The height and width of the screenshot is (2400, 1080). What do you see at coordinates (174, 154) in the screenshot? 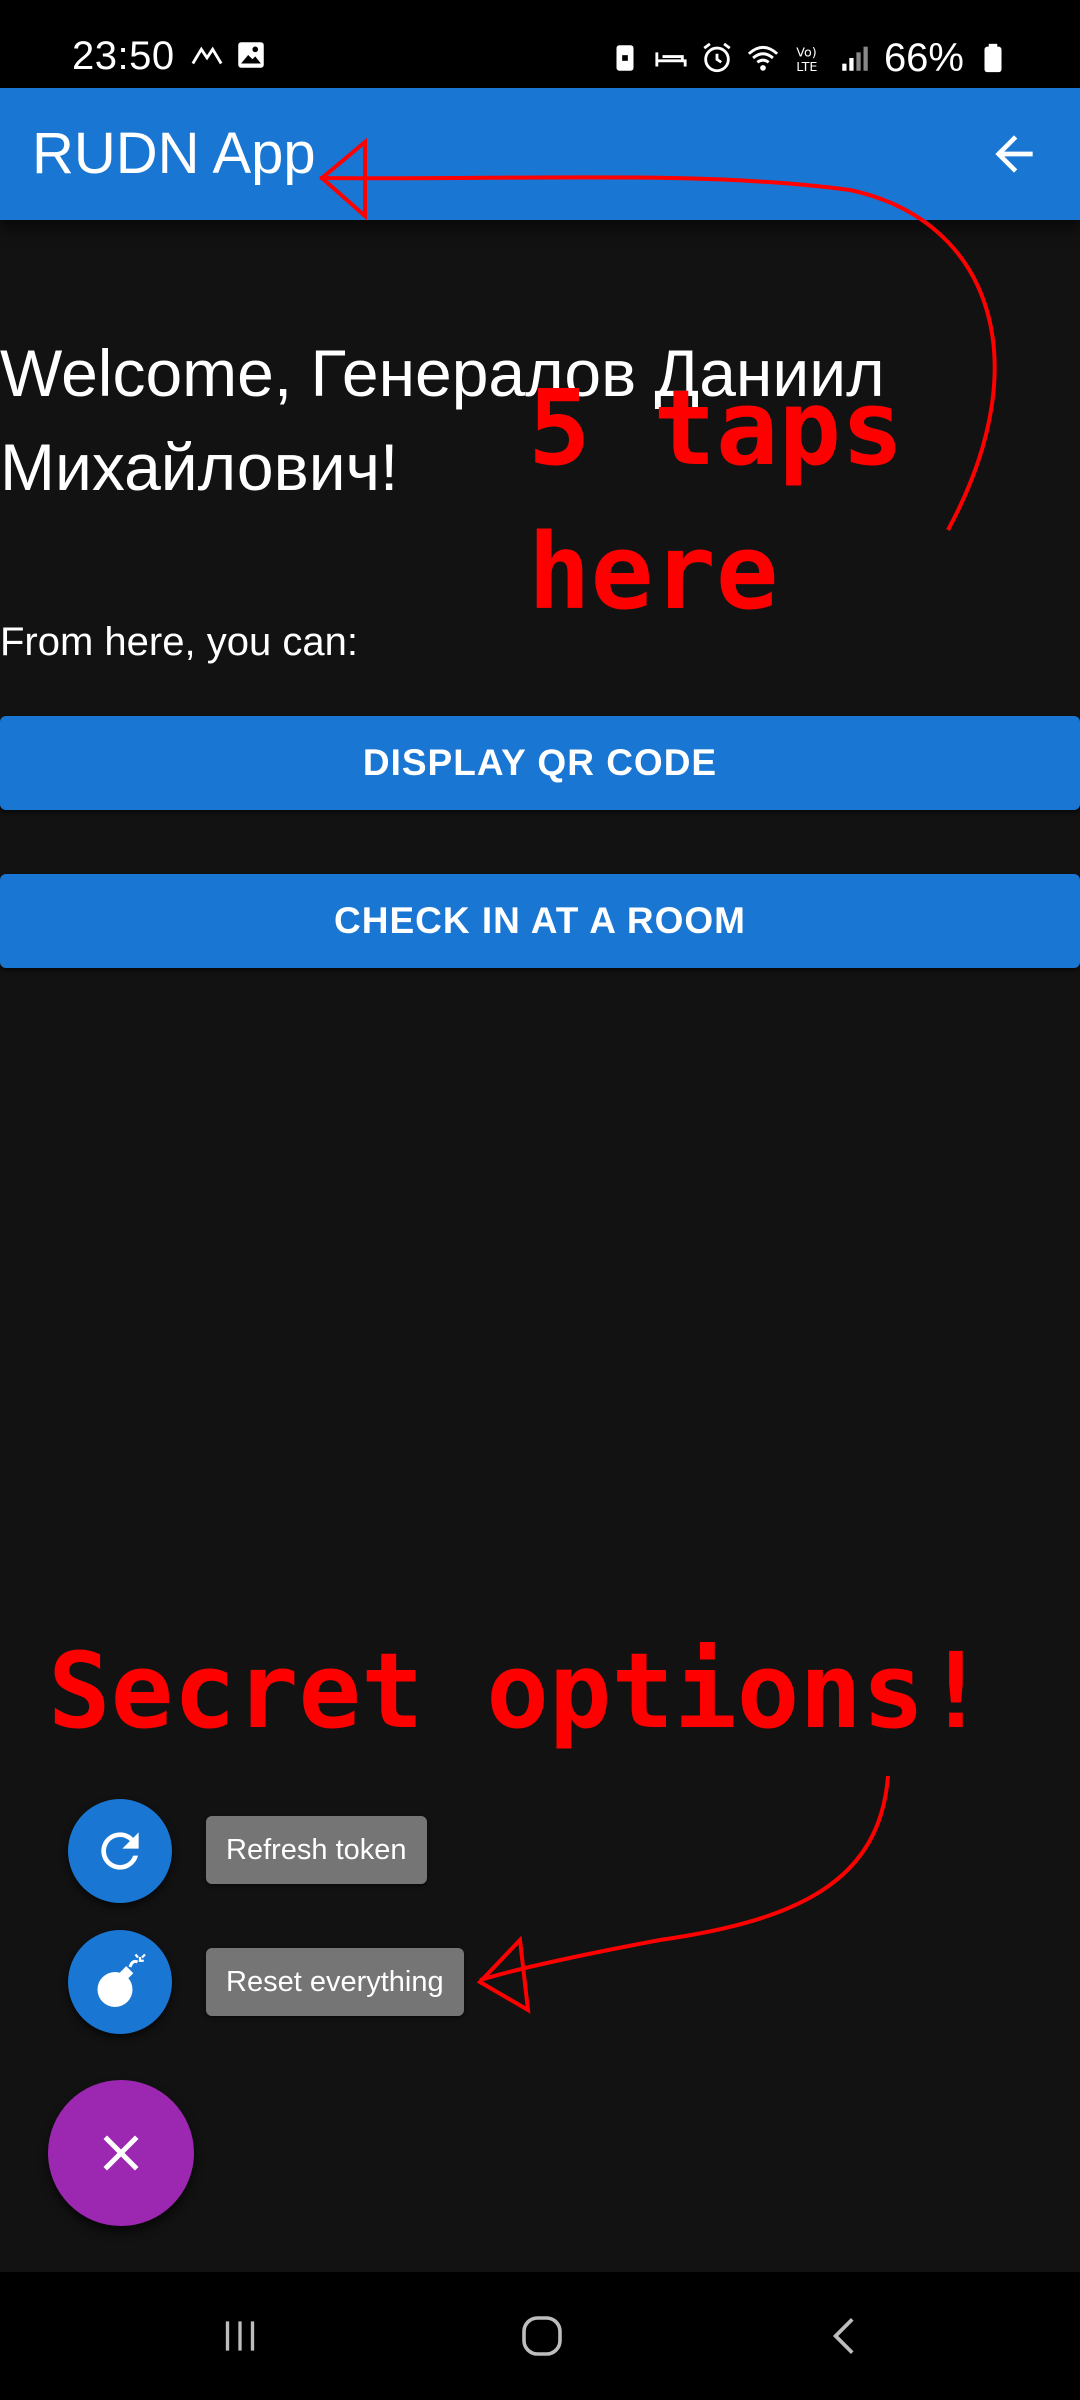
I see `app-title: RUDN App` at bounding box center [174, 154].